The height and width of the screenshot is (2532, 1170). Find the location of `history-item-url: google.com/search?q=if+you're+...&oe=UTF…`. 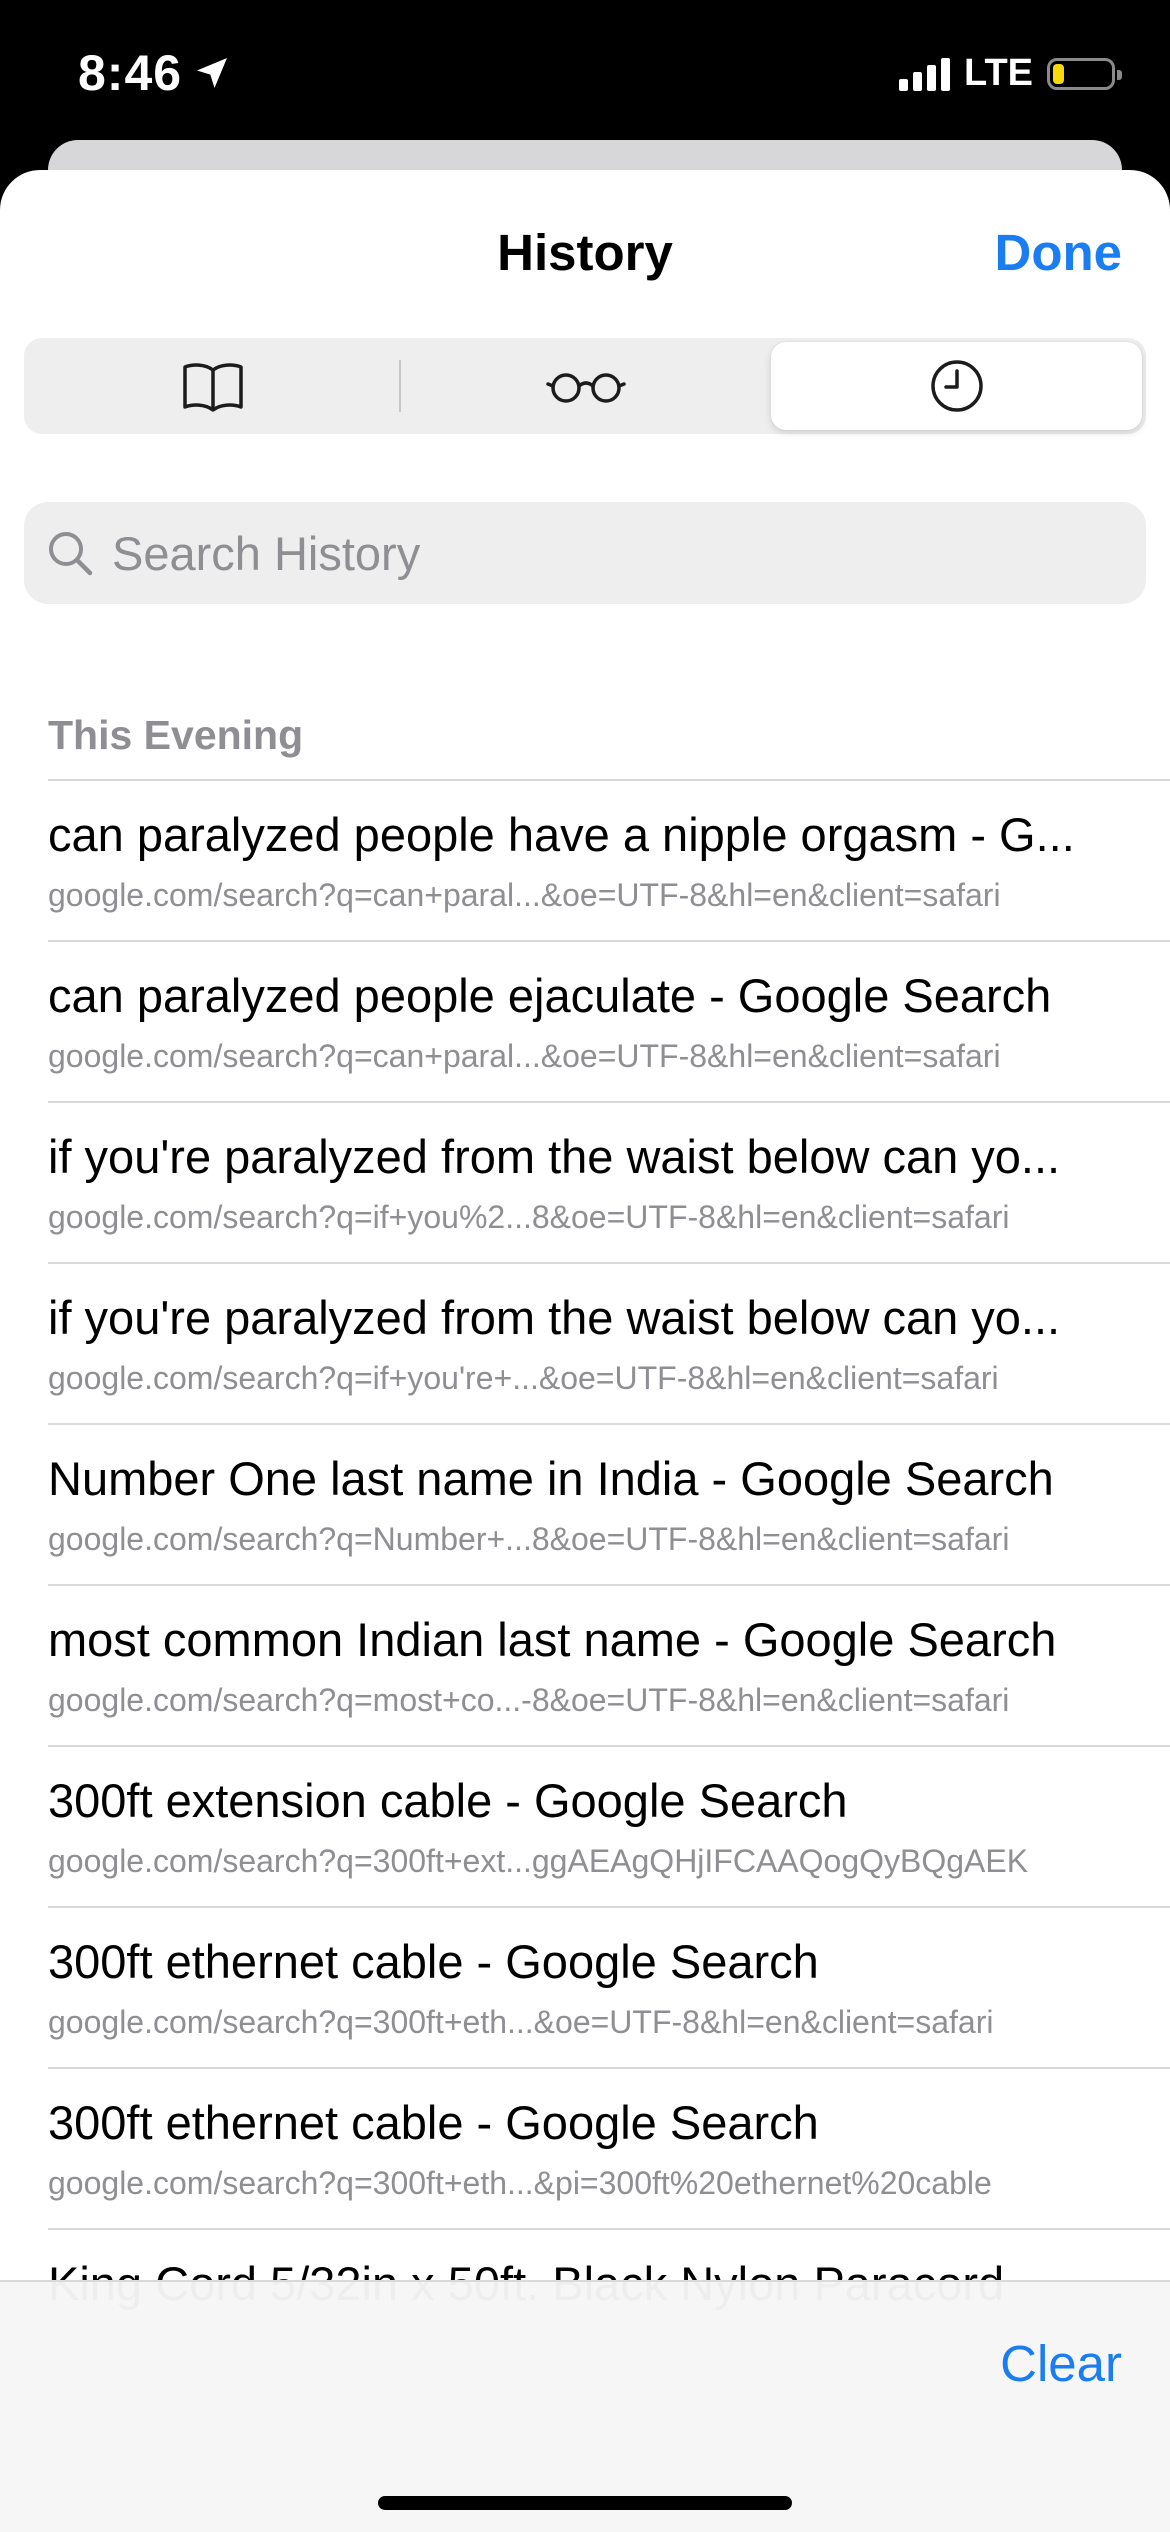

history-item-url: google.com/search?q=if+you're+...&oe=UTF… is located at coordinates (523, 1378).